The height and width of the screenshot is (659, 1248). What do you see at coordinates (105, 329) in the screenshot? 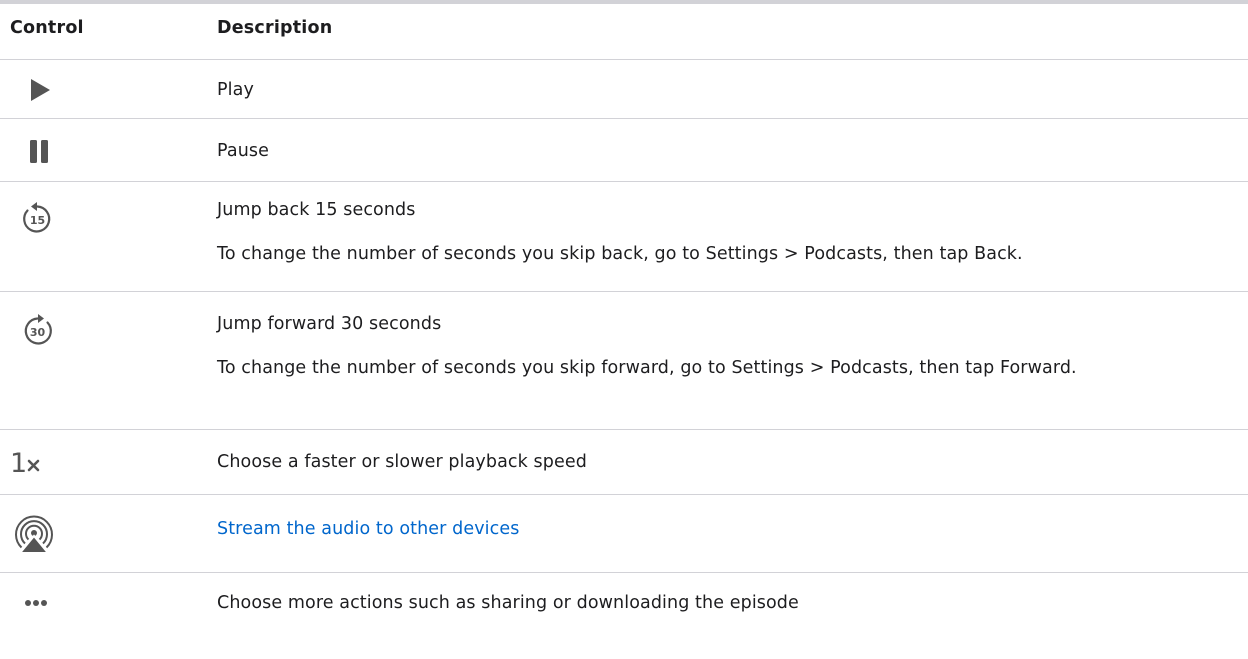
I see `skip-forward-30-icon: 30` at bounding box center [105, 329].